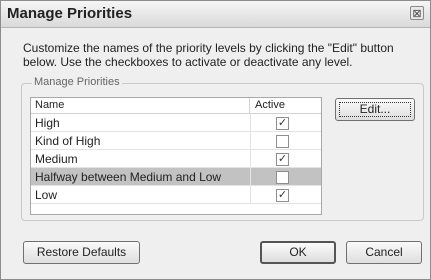  I want to click on priority-name: Kind of High, so click(68, 141).